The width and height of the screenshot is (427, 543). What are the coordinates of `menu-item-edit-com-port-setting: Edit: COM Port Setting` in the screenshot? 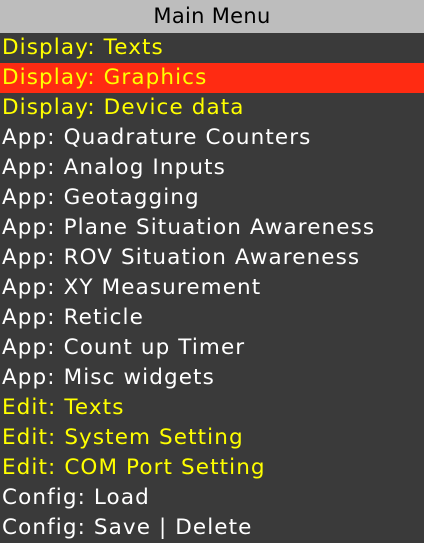 It's located at (212, 468).